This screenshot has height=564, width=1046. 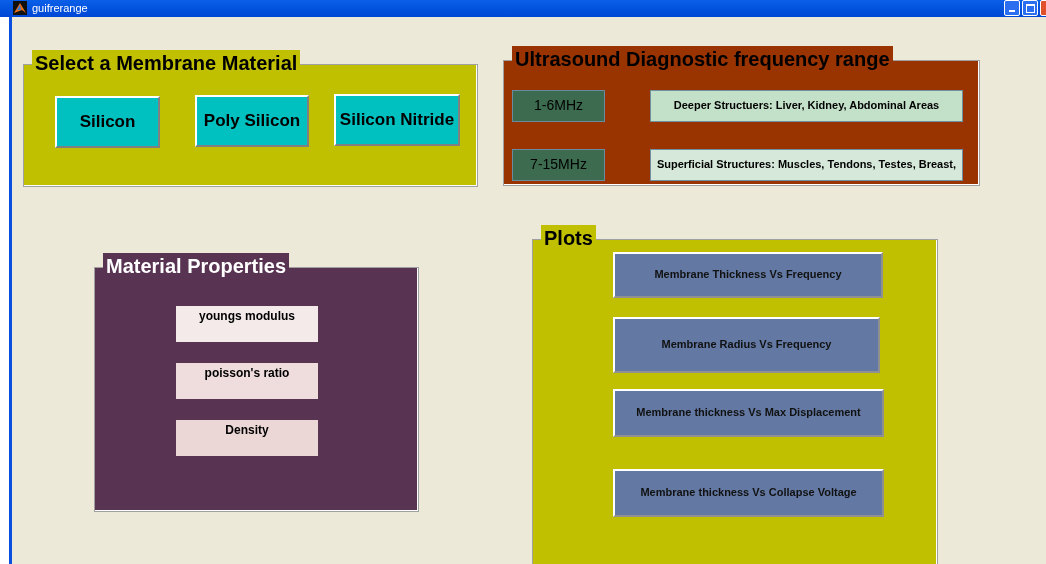 What do you see at coordinates (20, 8) in the screenshot?
I see `app-icon` at bounding box center [20, 8].